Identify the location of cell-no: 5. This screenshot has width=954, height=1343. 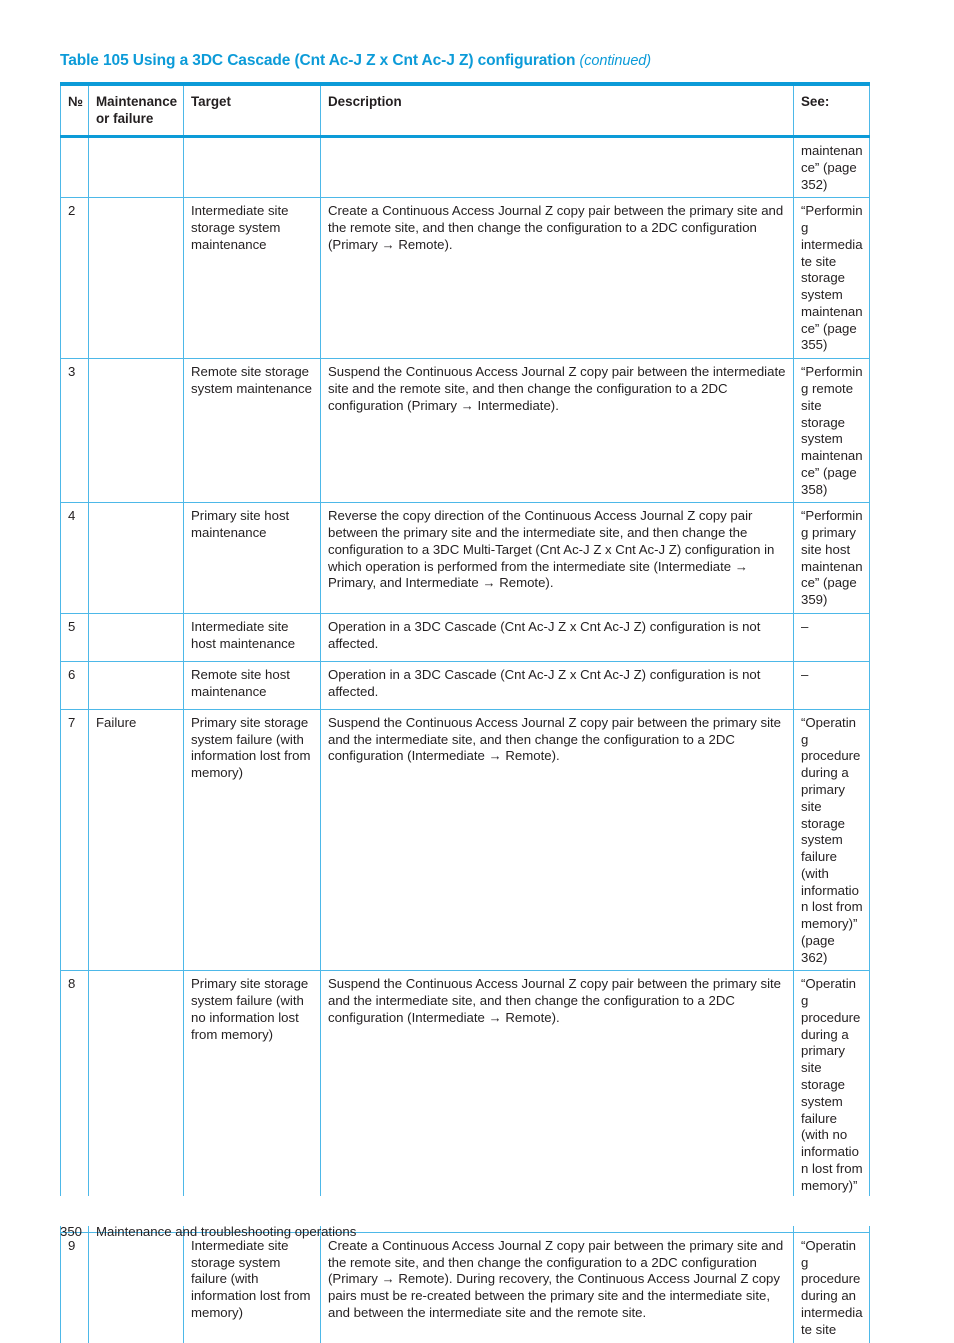
(74, 637).